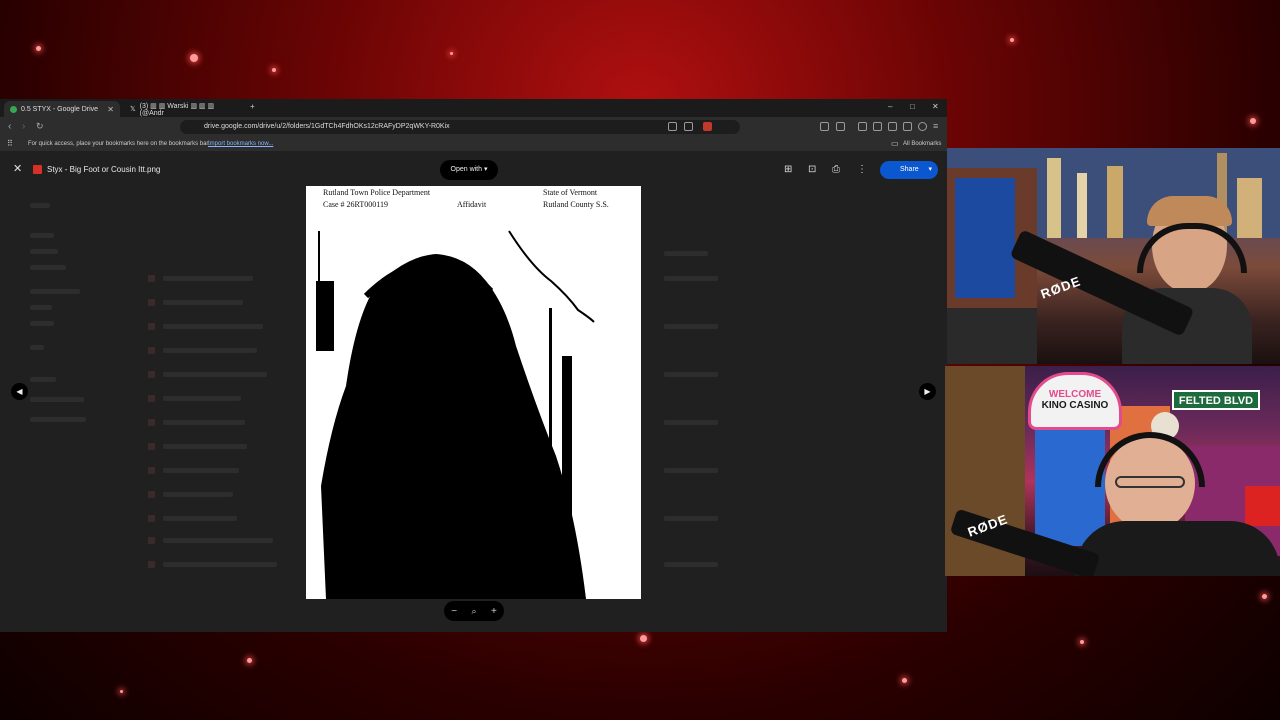  What do you see at coordinates (1075, 394) in the screenshot?
I see `sign-welcome-text: WELCOME` at bounding box center [1075, 394].